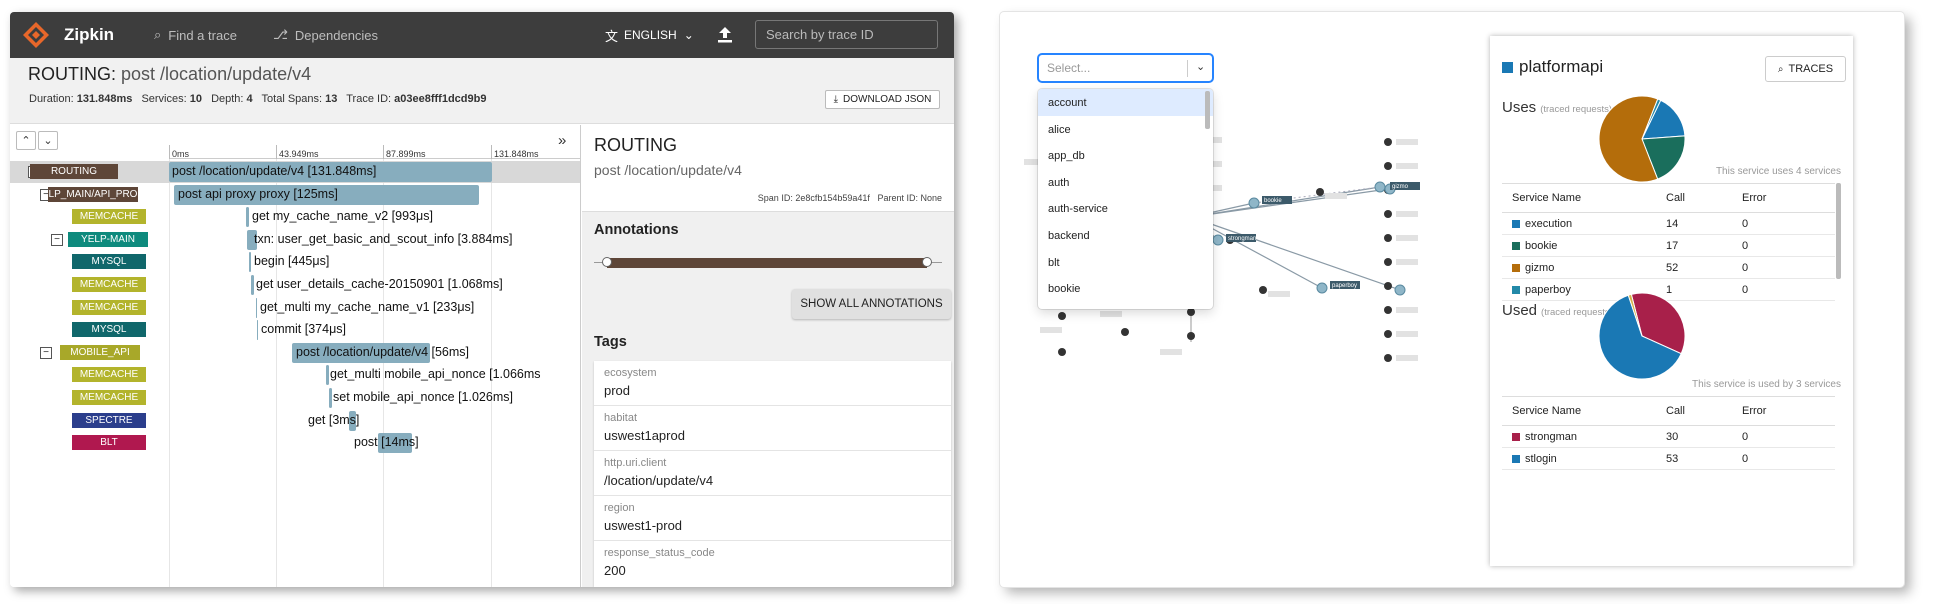  I want to click on service-option: bookie, so click(1125, 288).